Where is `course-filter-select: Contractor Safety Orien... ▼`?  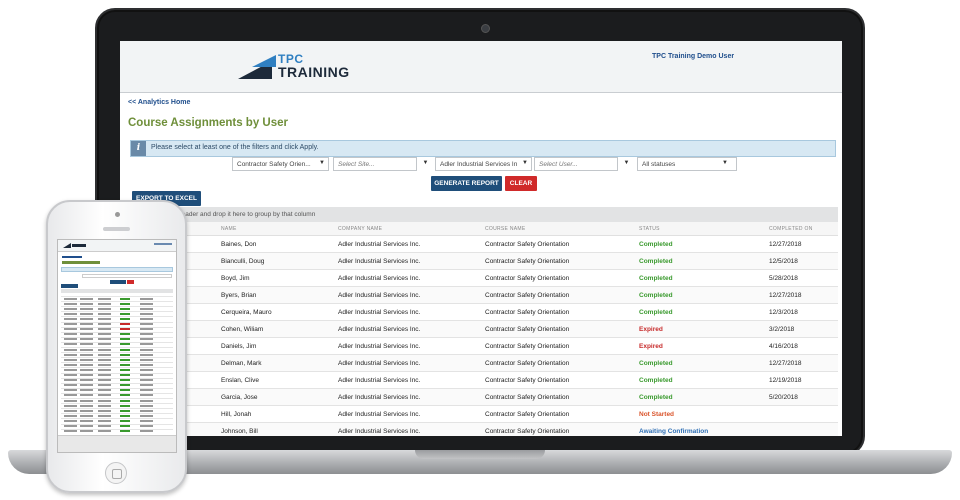
course-filter-select: Contractor Safety Orien... ▼ is located at coordinates (280, 164).